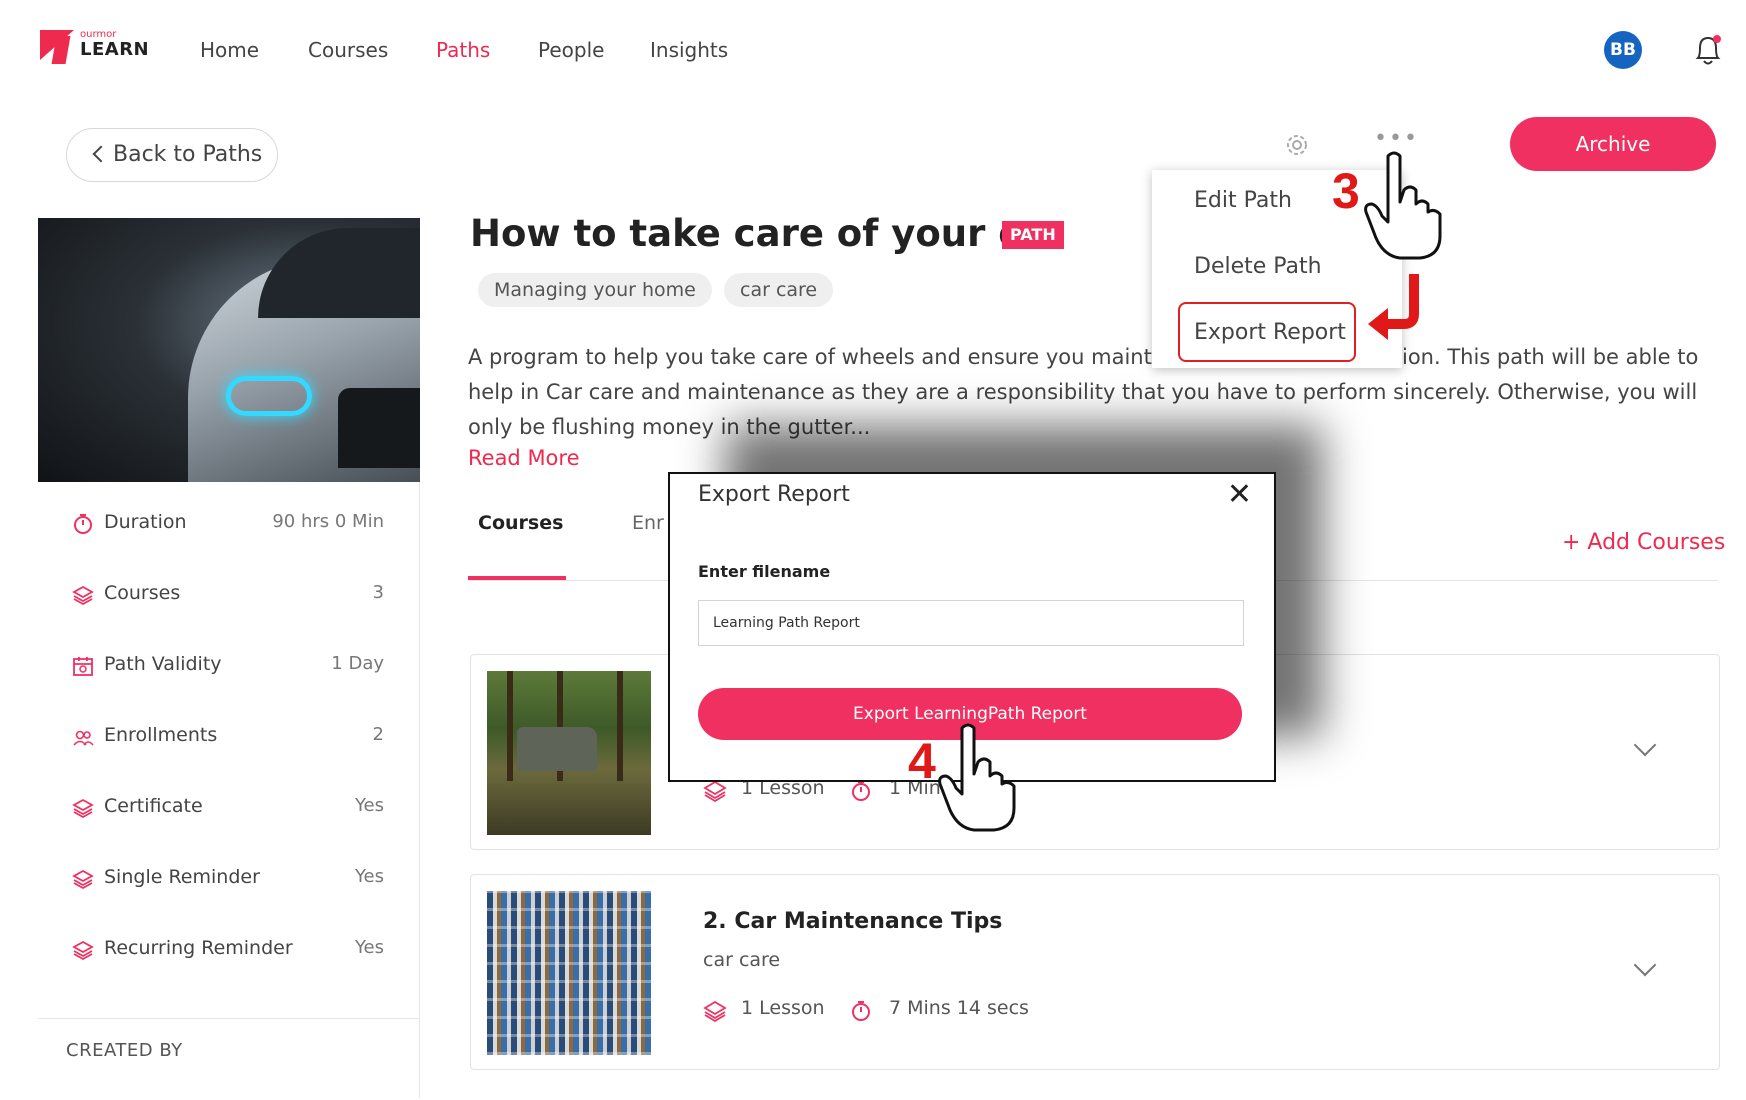 The height and width of the screenshot is (1100, 1746). What do you see at coordinates (357, 663) in the screenshot?
I see `stat-value: 1 Day` at bounding box center [357, 663].